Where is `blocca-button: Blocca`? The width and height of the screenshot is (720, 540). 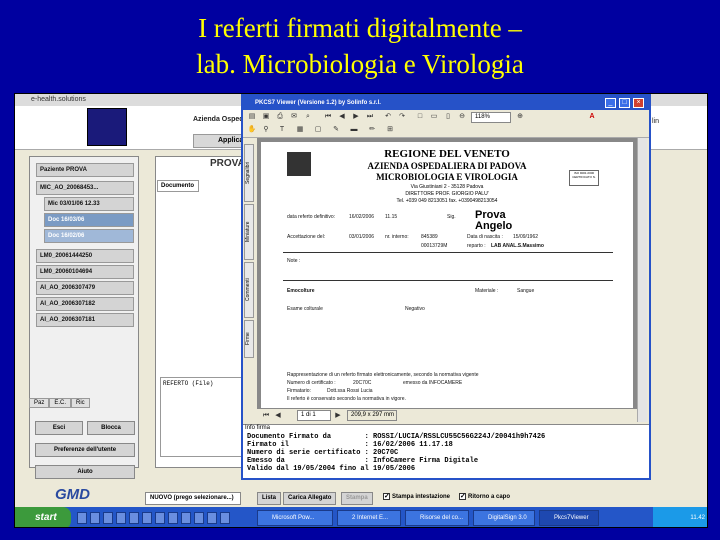 blocca-button: Blocca is located at coordinates (111, 428).